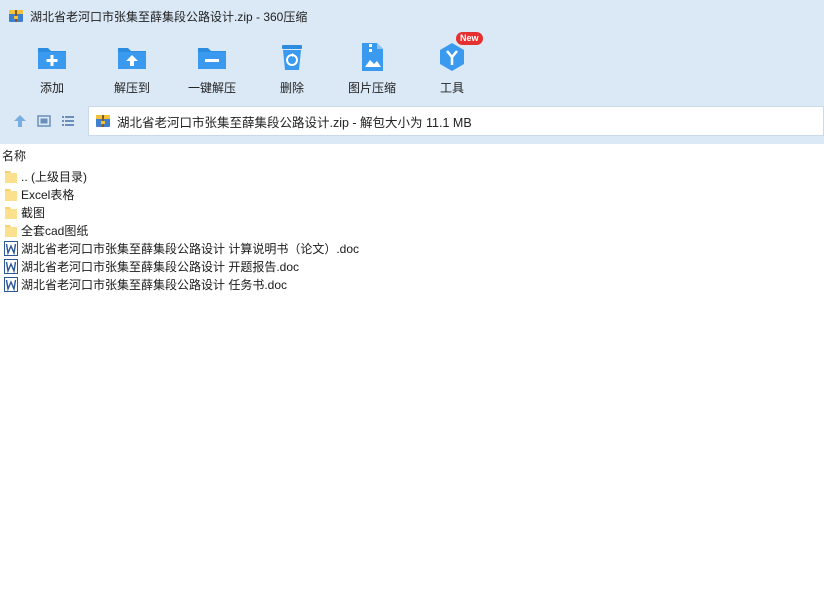 This screenshot has width=824, height=591. Describe the element at coordinates (33, 212) in the screenshot. I see `list-item-name: 截图` at that location.